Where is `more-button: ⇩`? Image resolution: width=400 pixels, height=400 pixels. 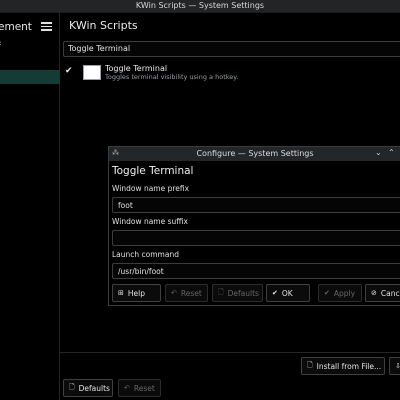
more-button: ⇩ is located at coordinates (394, 366).